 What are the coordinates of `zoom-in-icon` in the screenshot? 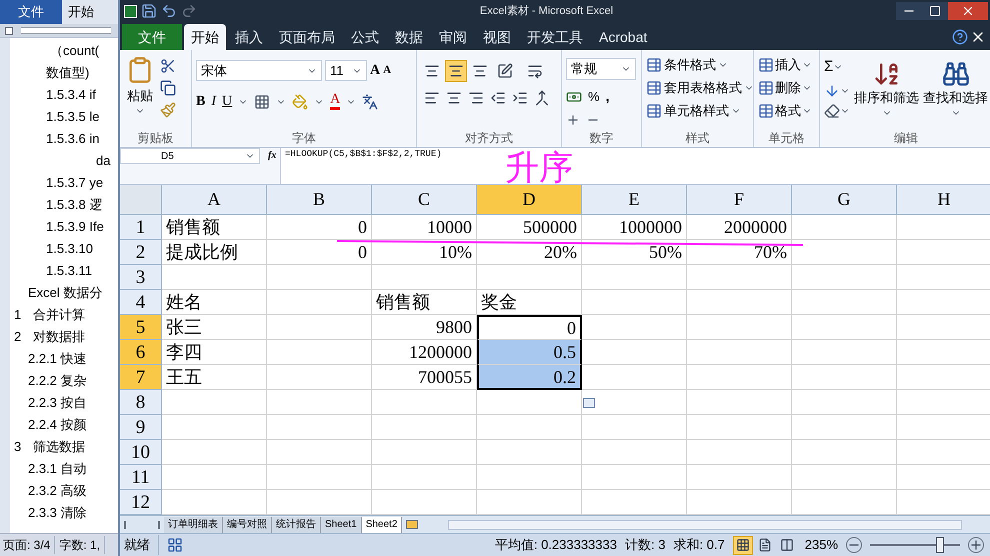 It's located at (976, 545).